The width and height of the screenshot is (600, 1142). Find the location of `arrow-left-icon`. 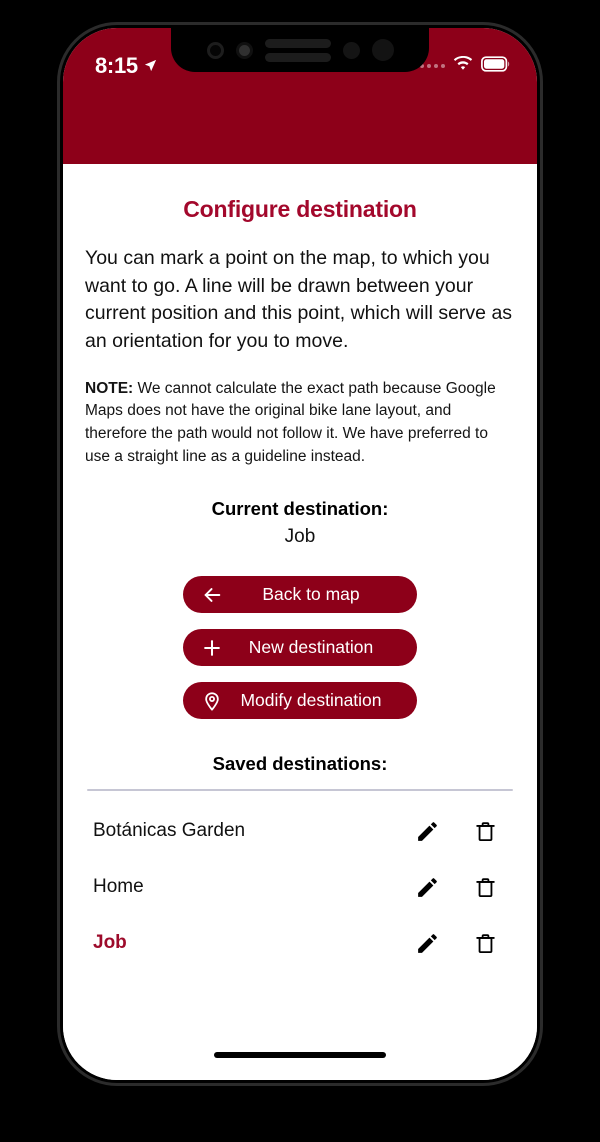

arrow-left-icon is located at coordinates (212, 595).